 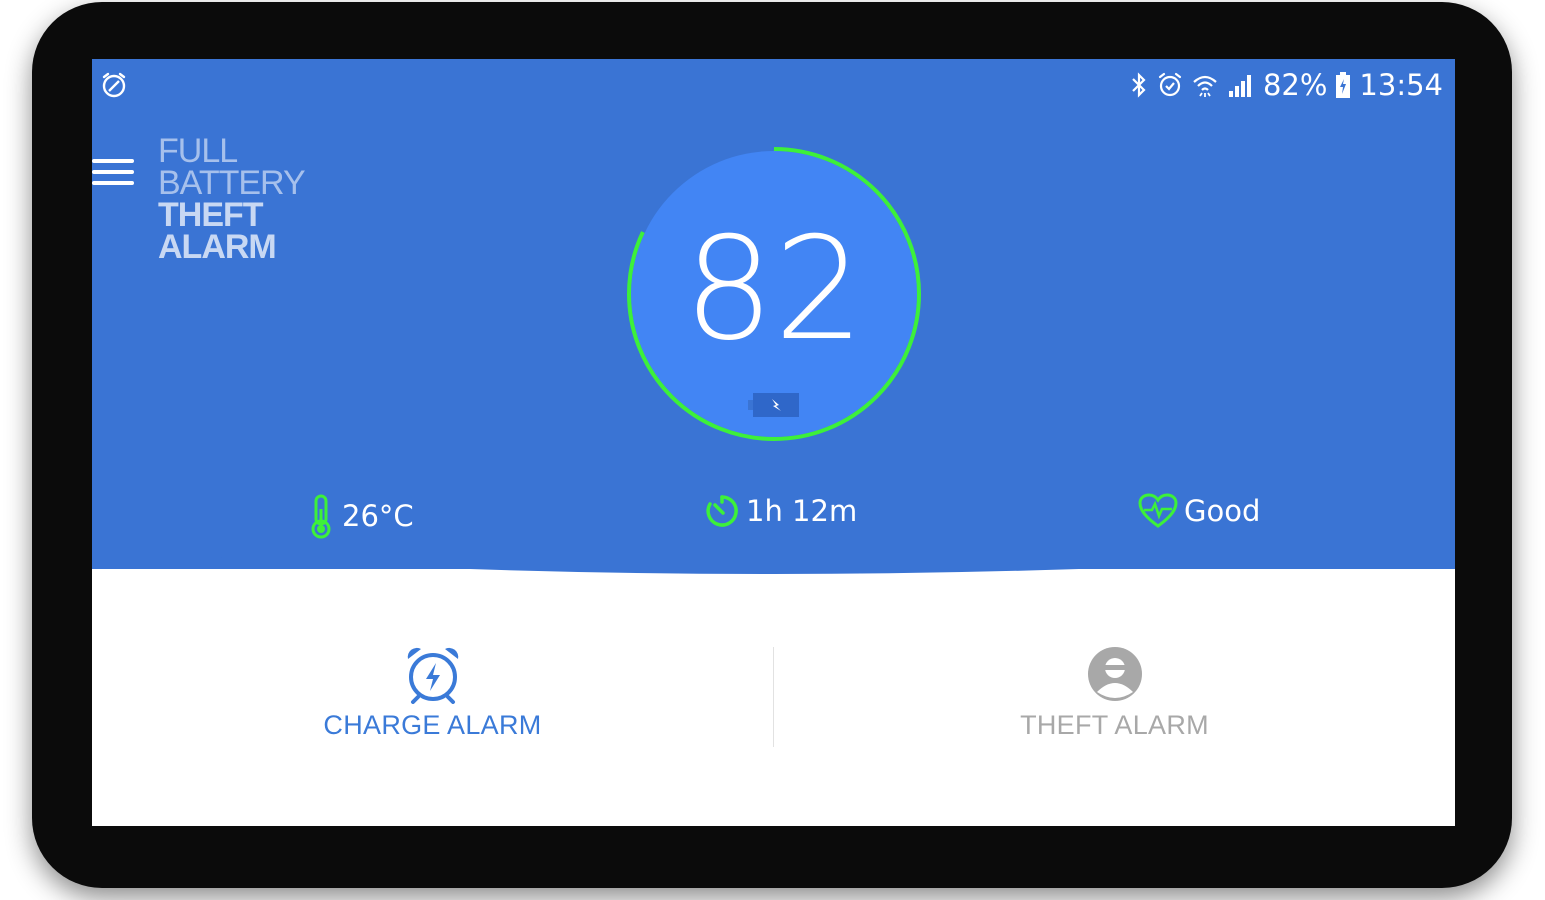 I want to click on battery-percent-text: 82%, so click(x=1295, y=85).